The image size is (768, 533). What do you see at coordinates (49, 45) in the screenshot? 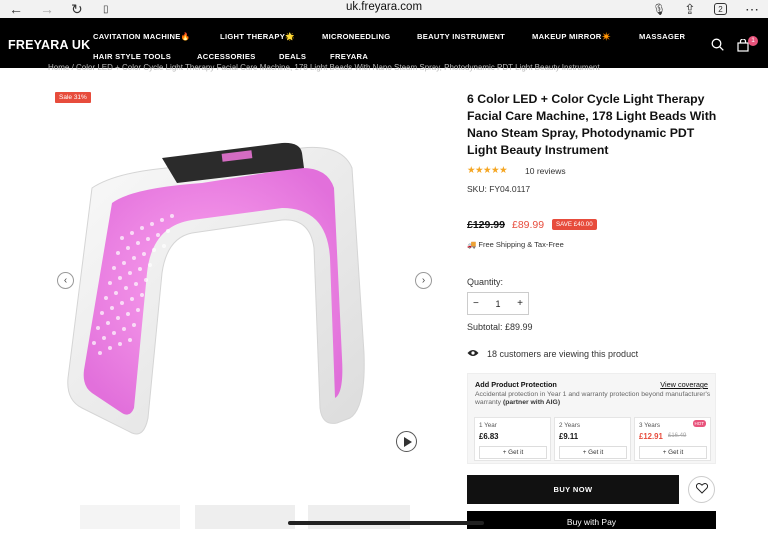
I see `site-logo: FREYARA UK` at bounding box center [49, 45].